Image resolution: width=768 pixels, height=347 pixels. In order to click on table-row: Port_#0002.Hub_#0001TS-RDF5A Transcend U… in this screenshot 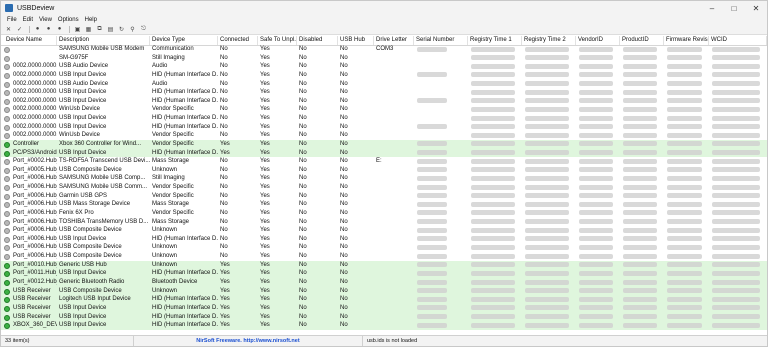, I will do `click(384, 161)`.